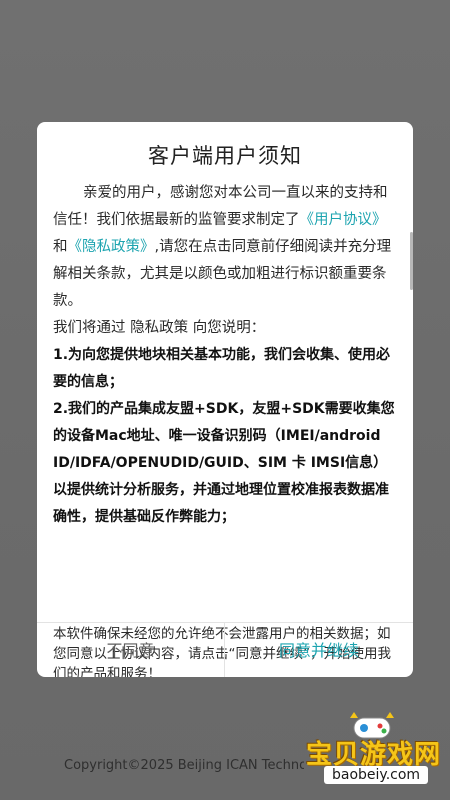 This screenshot has width=450, height=800. I want to click on point-1: 1.为向您提供地块相关基本功能，我们会收集、使用必要的信息；, so click(222, 368).